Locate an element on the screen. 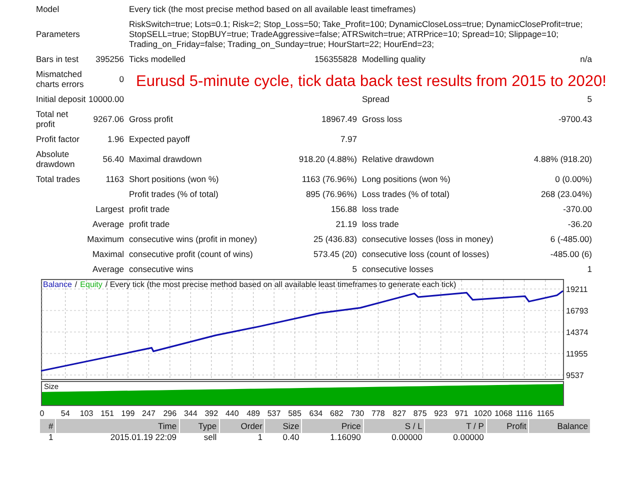 The height and width of the screenshot is (480, 640). axis-tick-label: 875 is located at coordinates (420, 413).